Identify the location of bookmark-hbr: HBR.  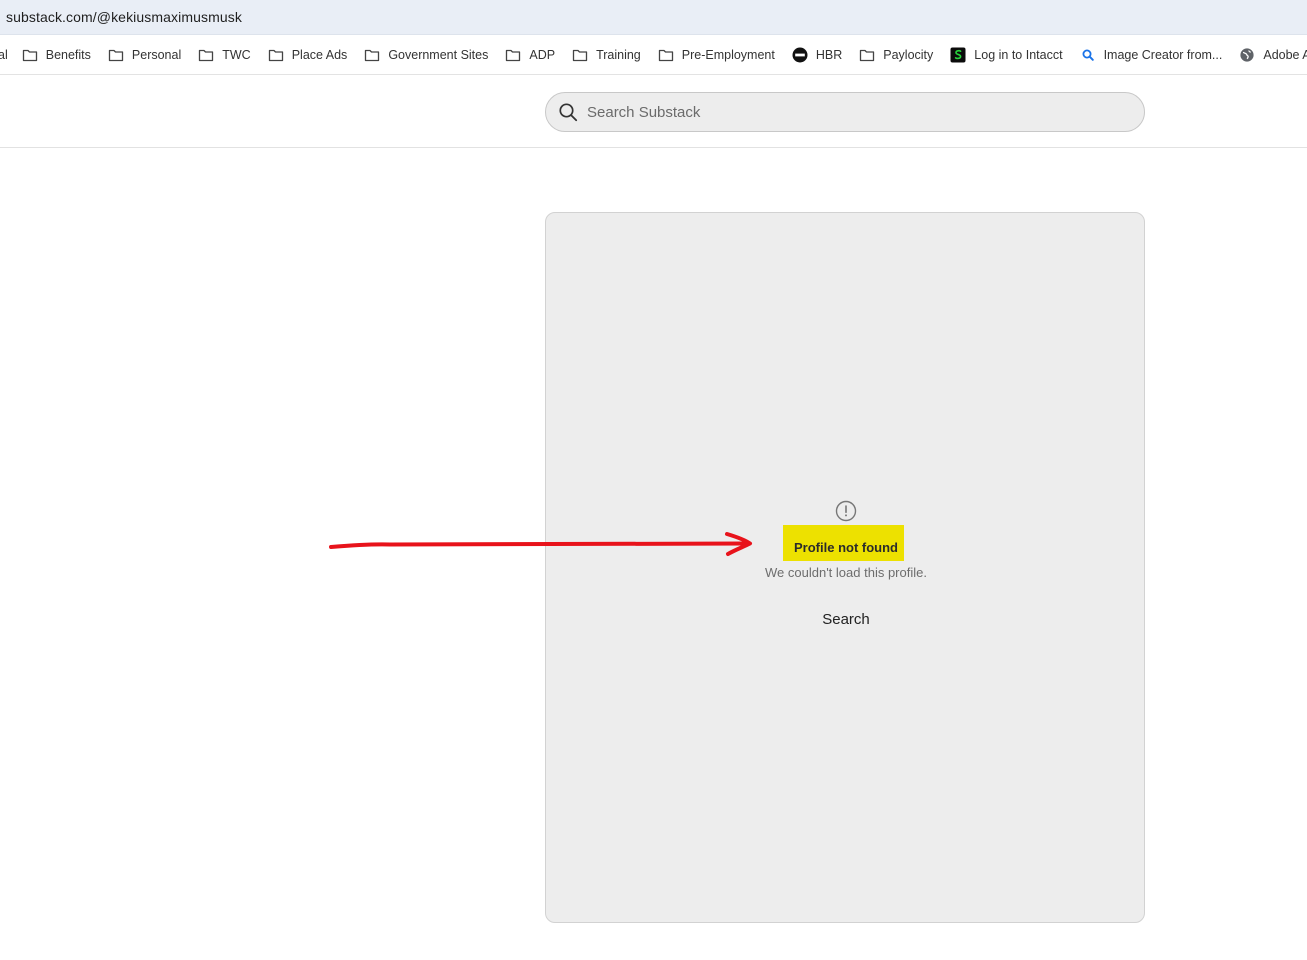
(817, 55).